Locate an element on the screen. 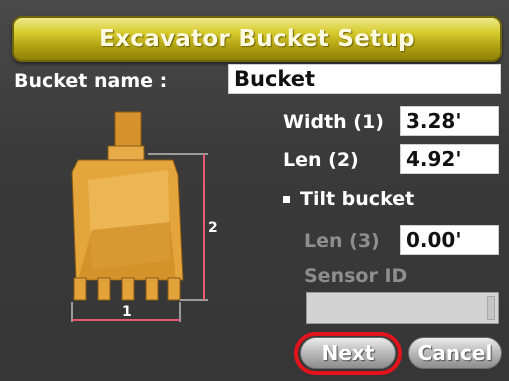 Image resolution: width=509 pixels, height=381 pixels. tilt-bucket-checkbox is located at coordinates (286, 199).